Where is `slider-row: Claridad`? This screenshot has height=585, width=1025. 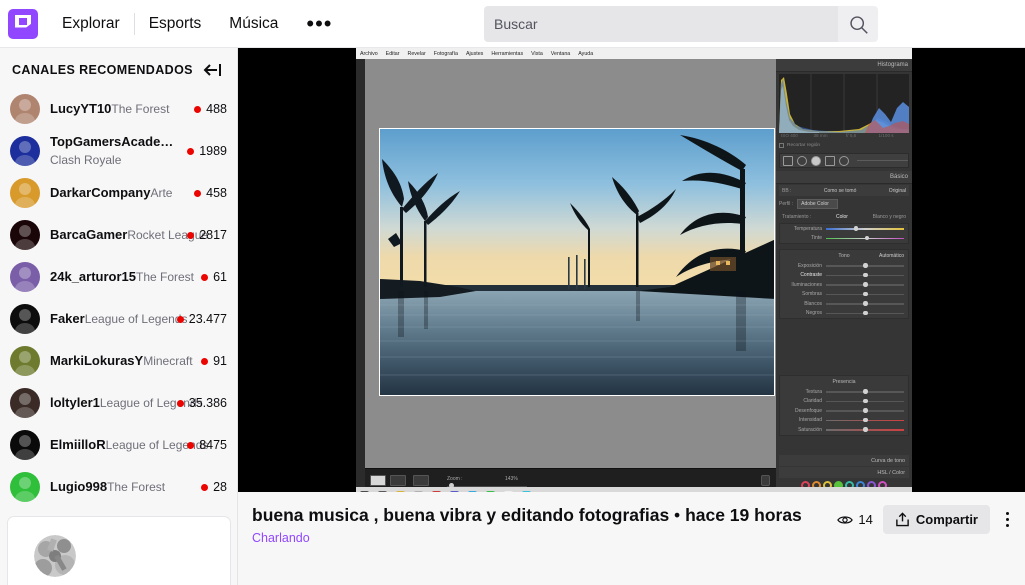 slider-row: Claridad is located at coordinates (844, 402).